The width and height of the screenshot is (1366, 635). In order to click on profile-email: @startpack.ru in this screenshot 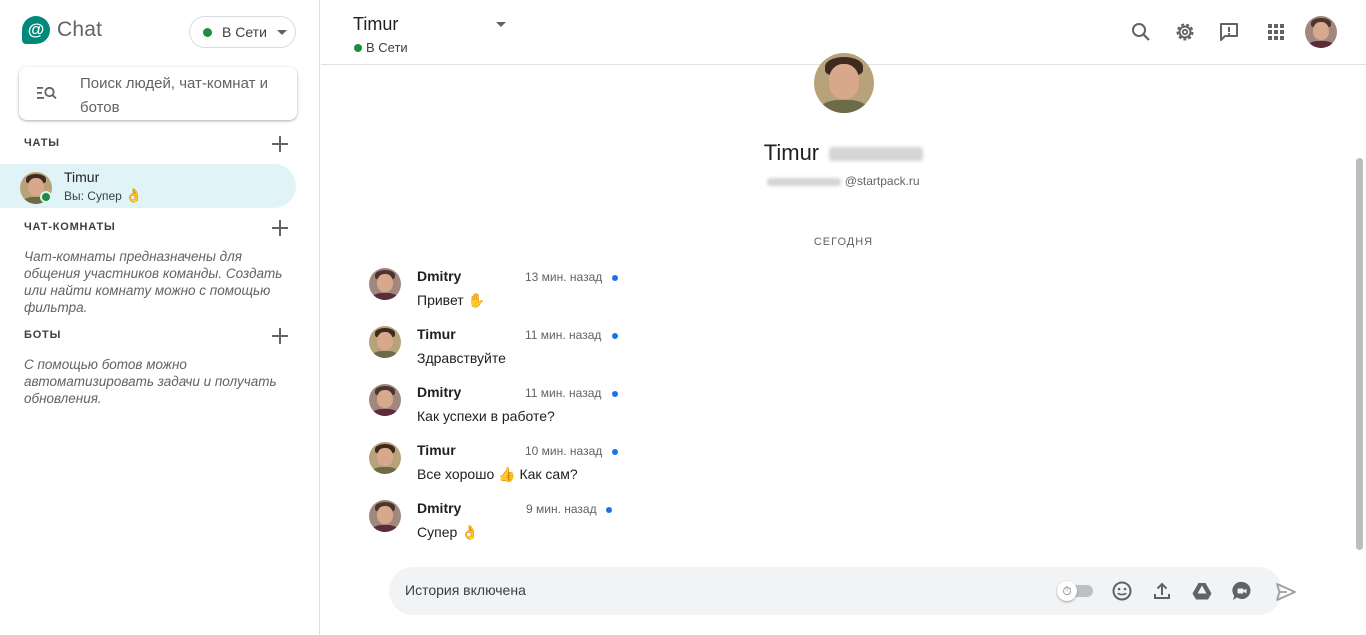, I will do `click(843, 181)`.